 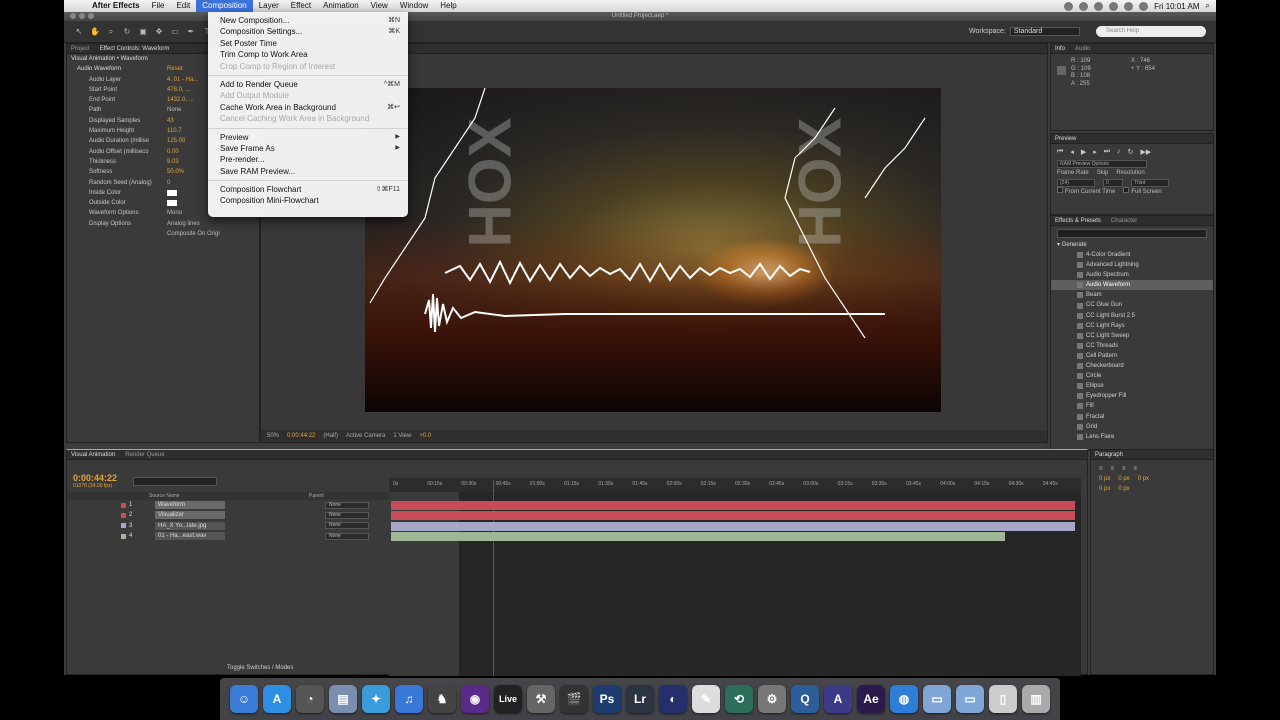 What do you see at coordinates (1072, 152) in the screenshot?
I see `prev-frame-icon: ◂` at bounding box center [1072, 152].